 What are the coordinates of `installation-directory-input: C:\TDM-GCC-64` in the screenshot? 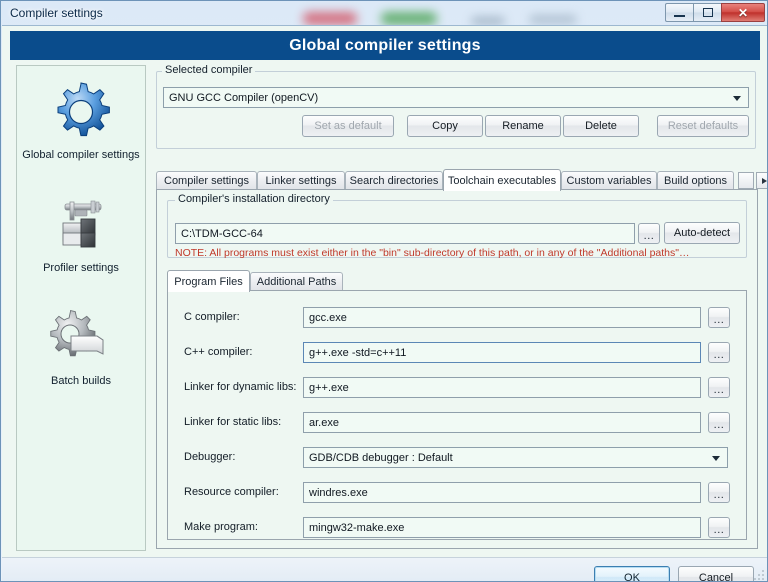 It's located at (405, 233).